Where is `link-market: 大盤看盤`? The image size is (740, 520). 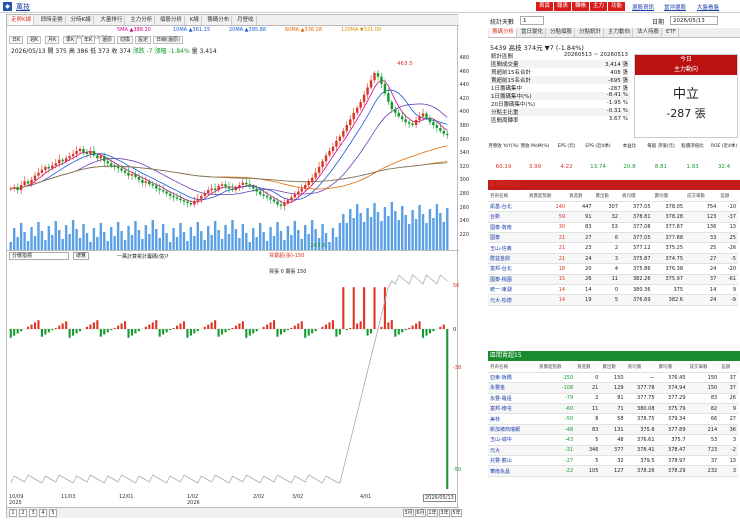 link-market: 大盤看盤 is located at coordinates (708, 7).